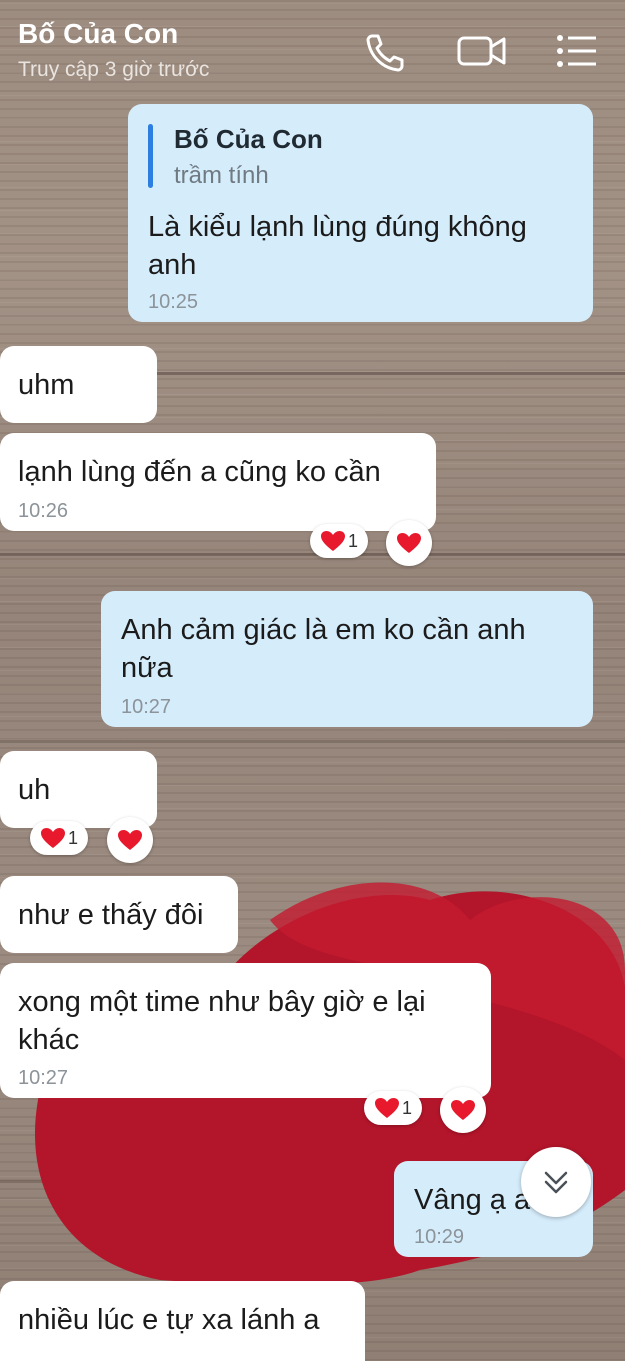 The image size is (625, 1361). I want to click on incoming-message-bubble: lạnh lùng đến a cũng ko cần 10:26, so click(218, 482).